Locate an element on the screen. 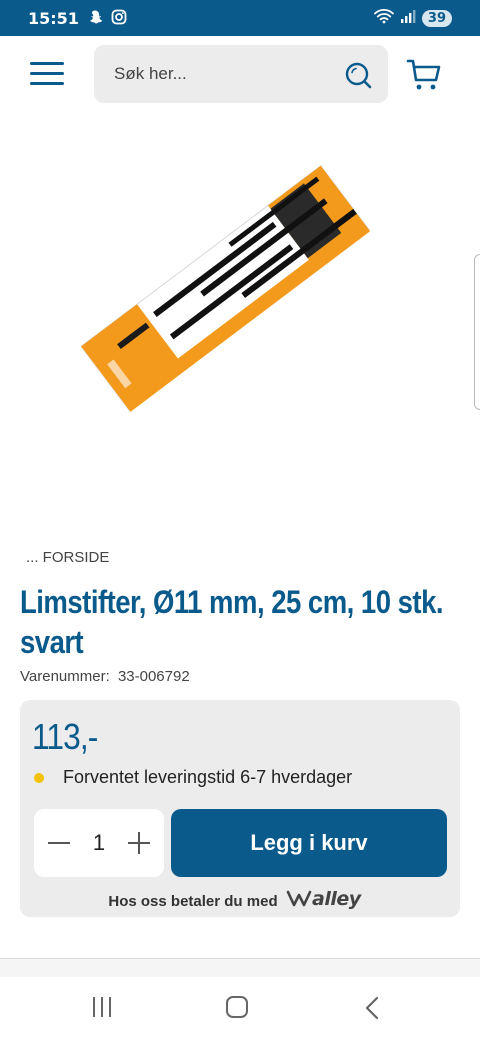 The image size is (480, 1040). wifi-icon is located at coordinates (384, 18).